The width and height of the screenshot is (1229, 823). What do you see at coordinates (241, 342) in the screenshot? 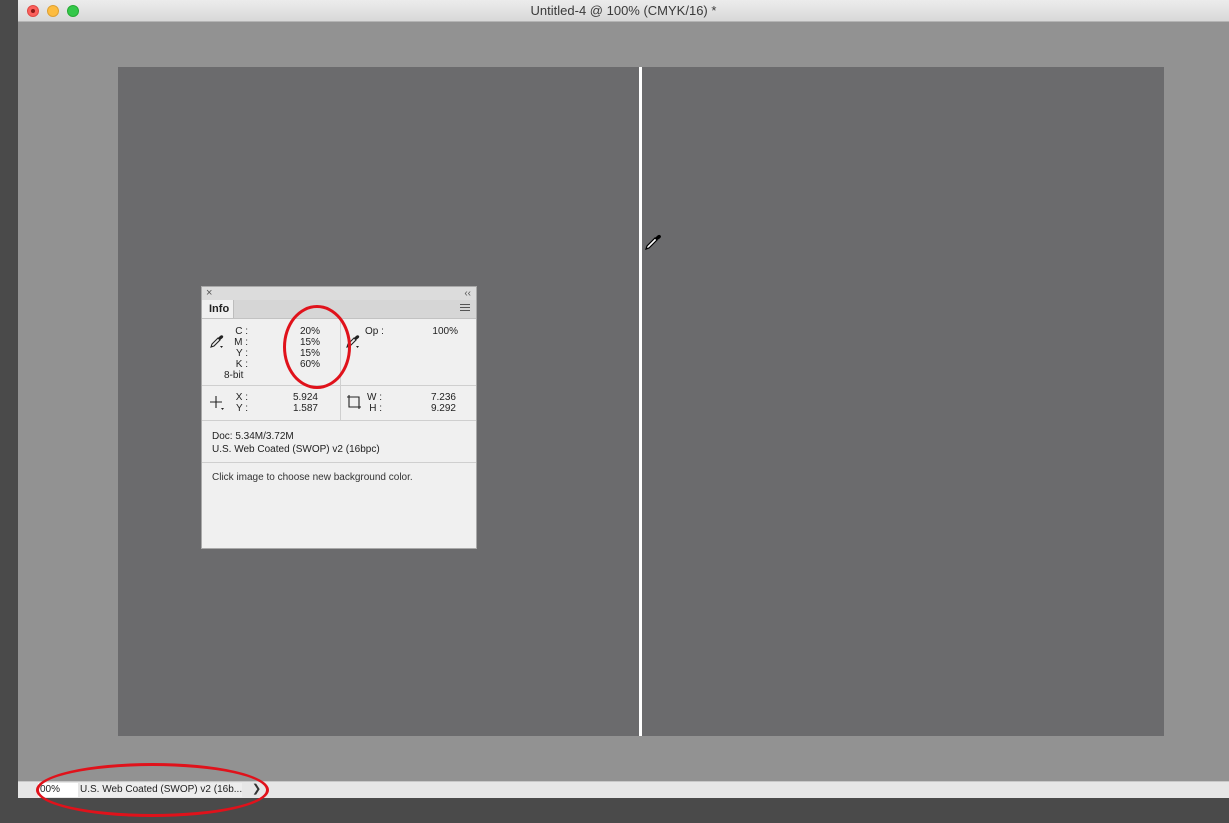
I see `magenta-label: M :` at bounding box center [241, 342].